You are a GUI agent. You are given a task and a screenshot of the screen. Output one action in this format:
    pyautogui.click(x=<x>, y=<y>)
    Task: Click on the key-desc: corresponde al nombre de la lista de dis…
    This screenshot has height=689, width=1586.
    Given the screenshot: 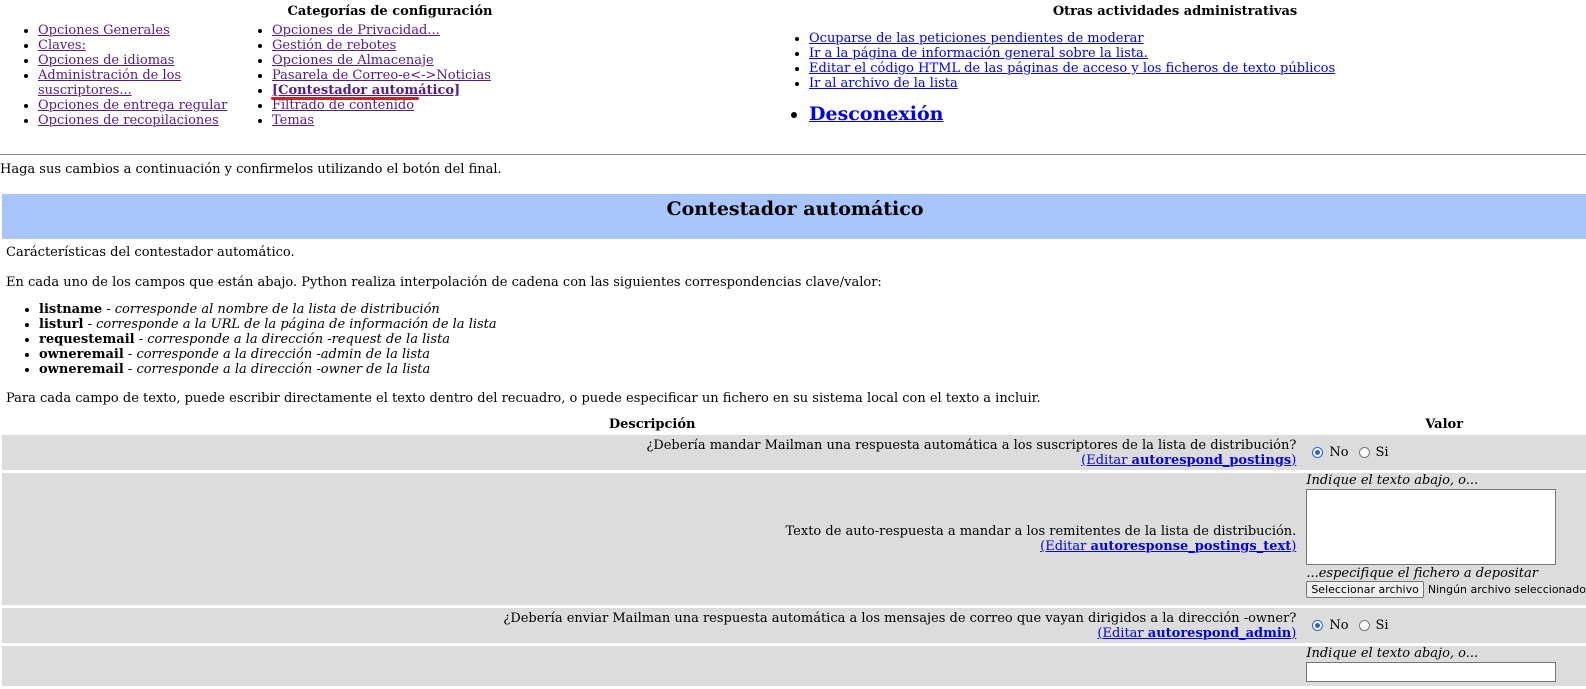 What is the action you would take?
    pyautogui.click(x=277, y=309)
    